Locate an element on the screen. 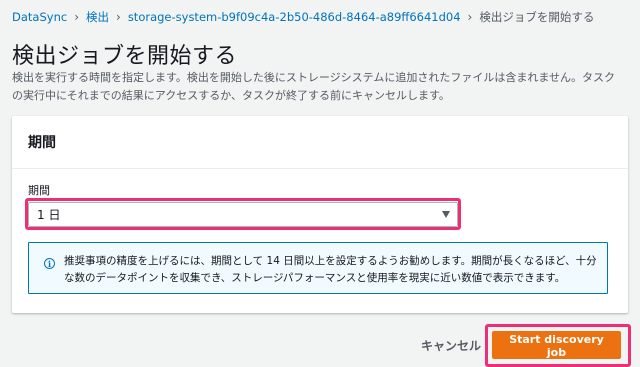  info-icon: i is located at coordinates (49, 263).